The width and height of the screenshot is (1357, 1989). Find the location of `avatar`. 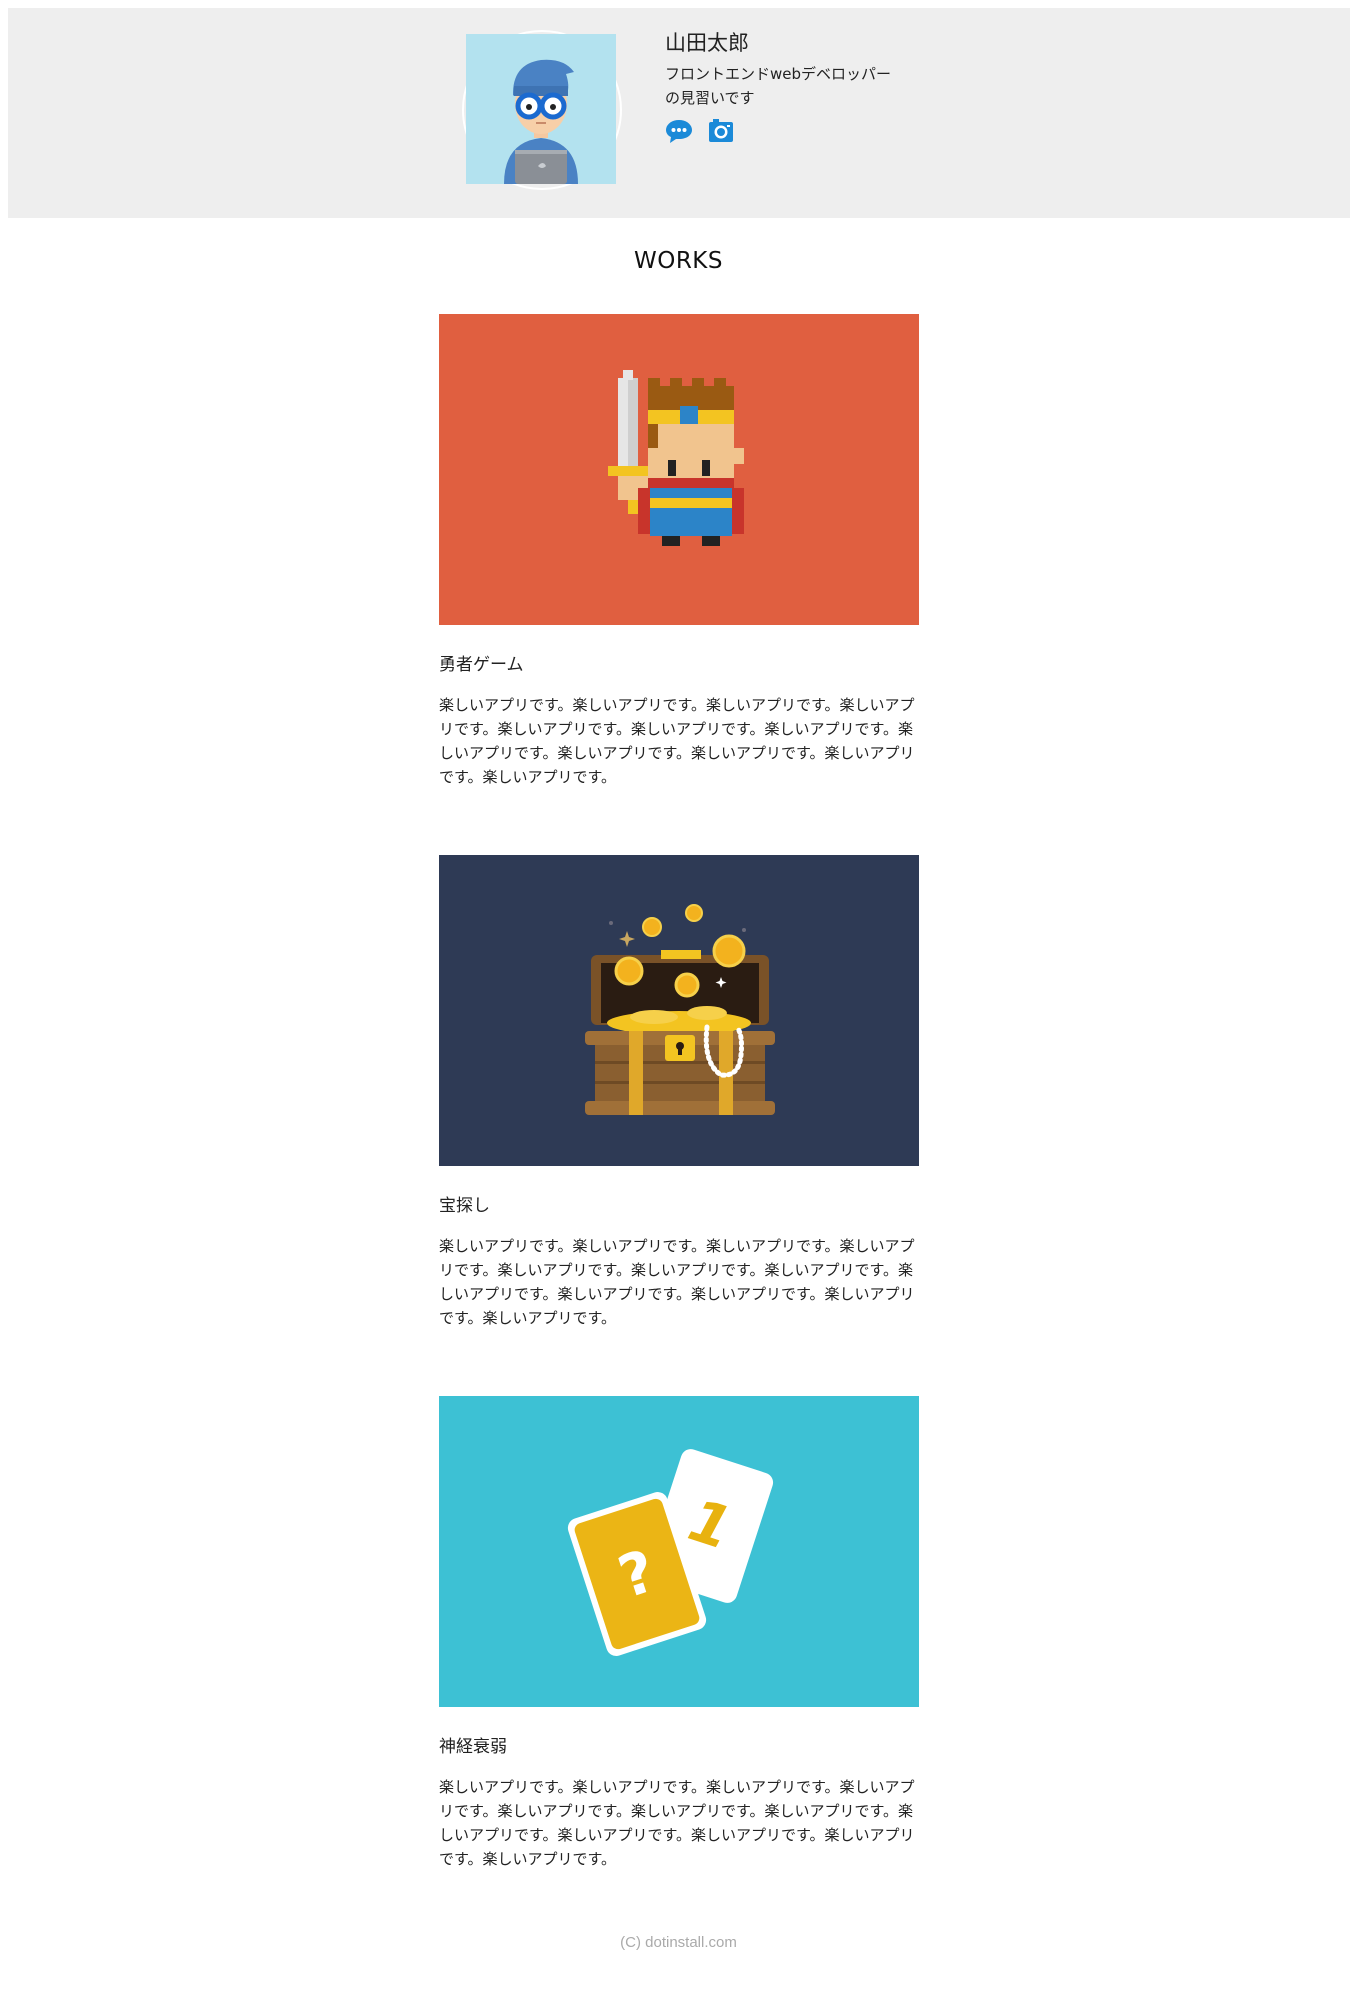

avatar is located at coordinates (542, 110).